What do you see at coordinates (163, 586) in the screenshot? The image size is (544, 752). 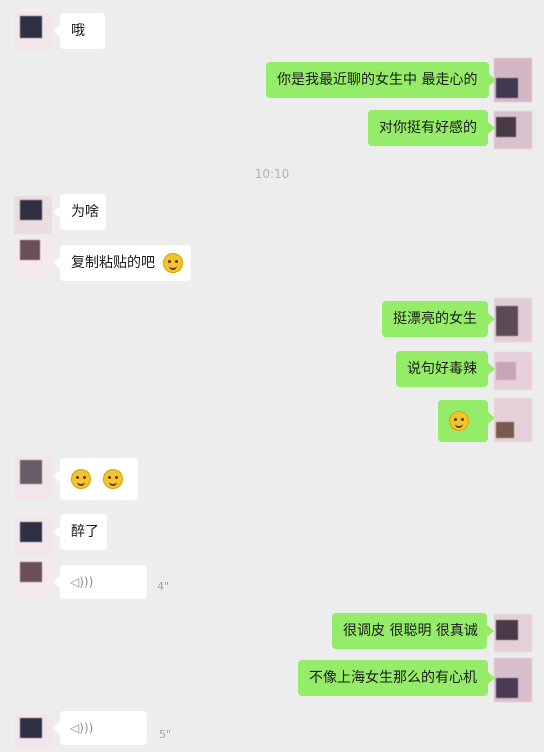 I see `voice-duration: 4"` at bounding box center [163, 586].